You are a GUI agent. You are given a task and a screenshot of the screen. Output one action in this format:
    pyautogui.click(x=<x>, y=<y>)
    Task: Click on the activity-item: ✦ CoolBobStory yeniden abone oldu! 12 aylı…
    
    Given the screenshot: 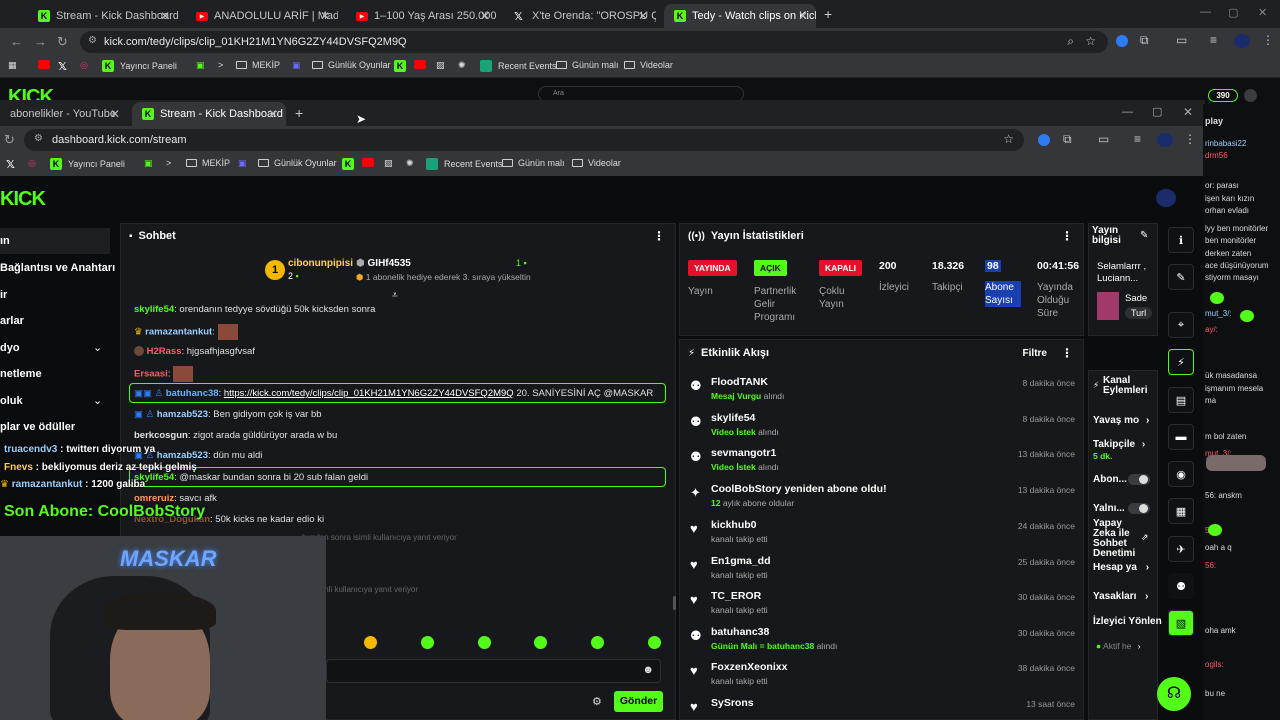 What is the action you would take?
    pyautogui.click(x=882, y=501)
    